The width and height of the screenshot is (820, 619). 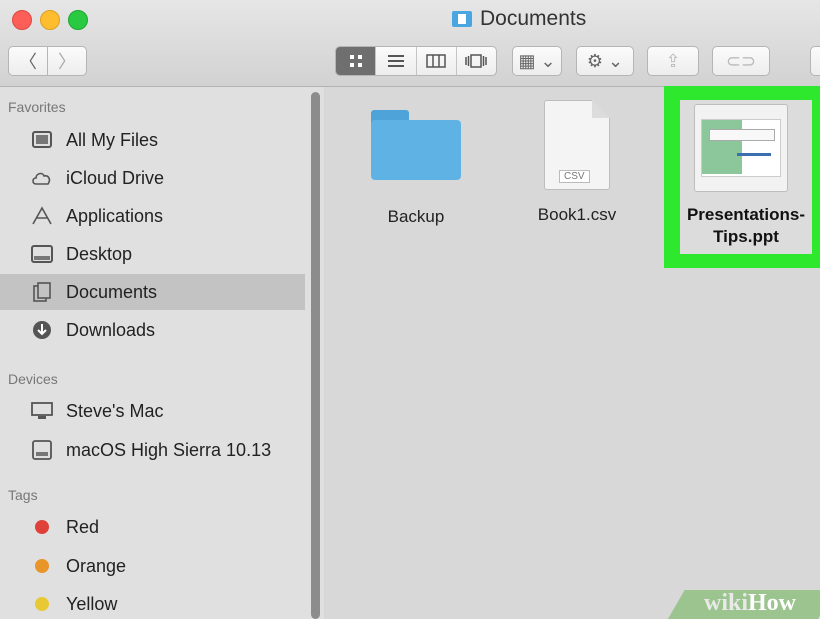 I want to click on computer-icon, so click(x=42, y=411).